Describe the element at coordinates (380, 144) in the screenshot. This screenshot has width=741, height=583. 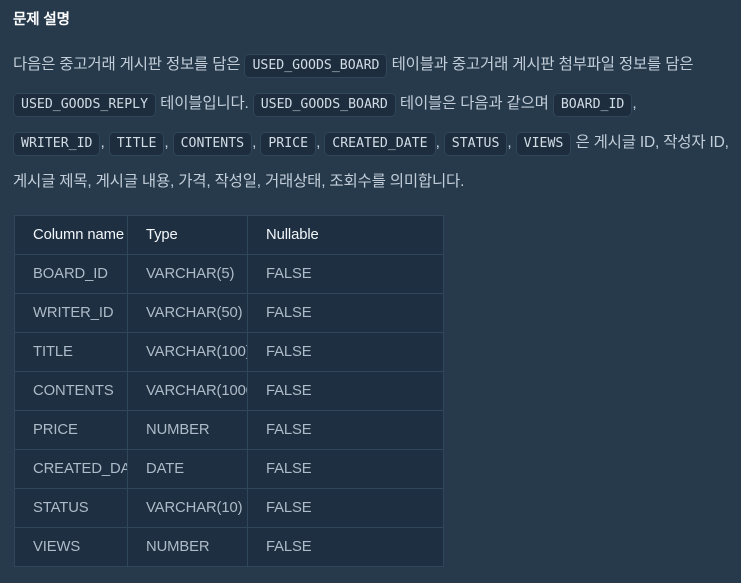
I see `inline-code-chip: CREATED_DATE` at that location.